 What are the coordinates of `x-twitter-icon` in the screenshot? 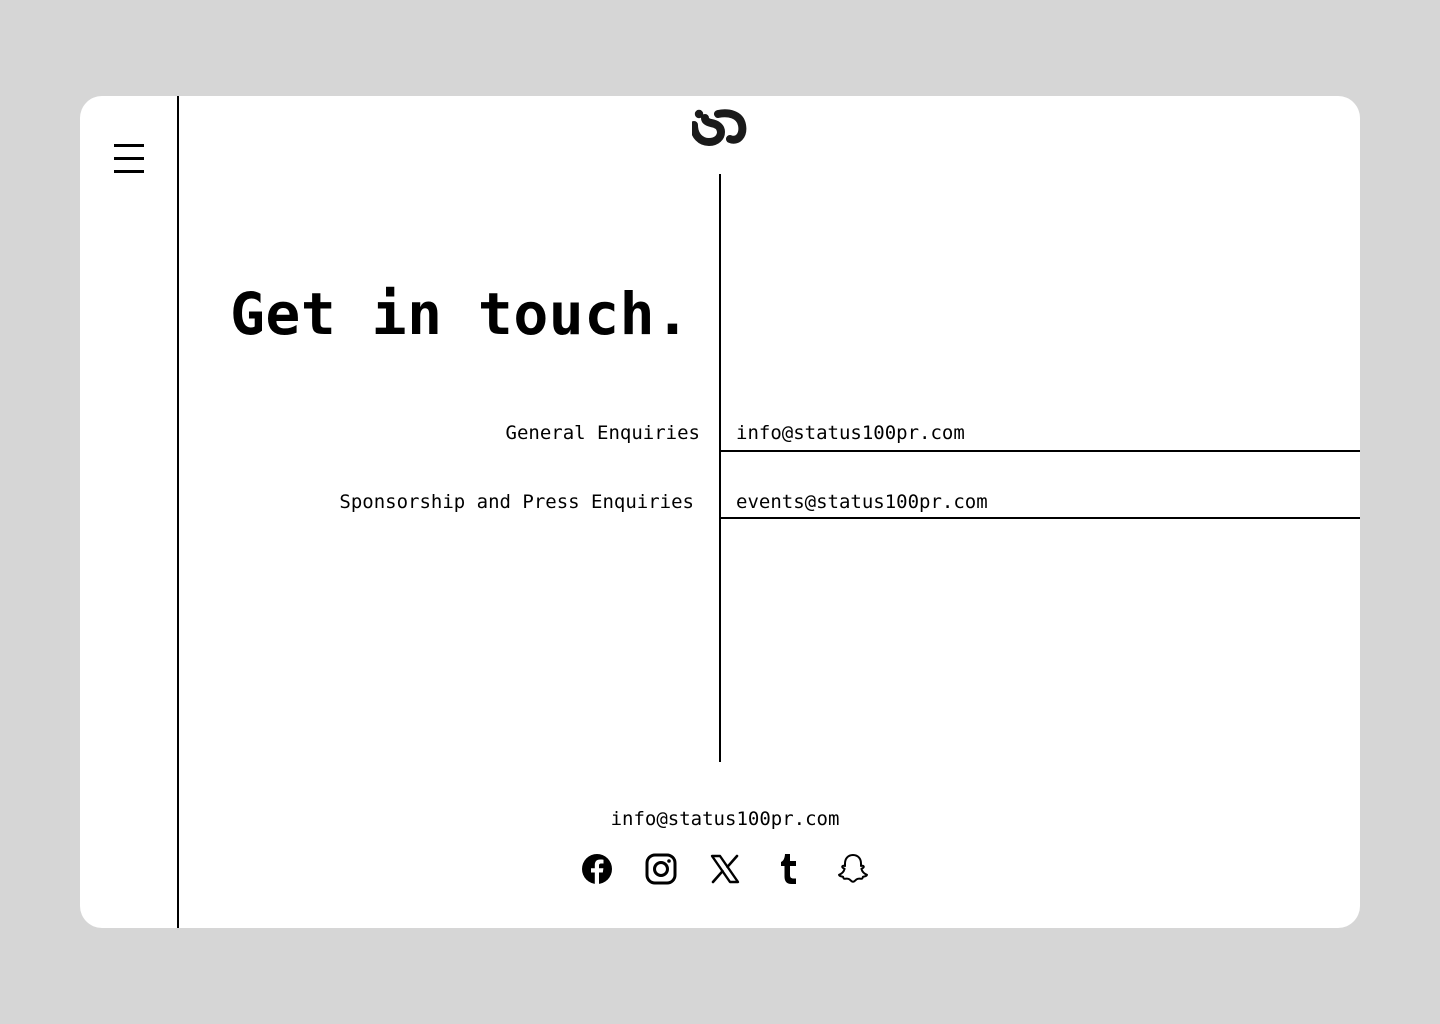 It's located at (725, 869).